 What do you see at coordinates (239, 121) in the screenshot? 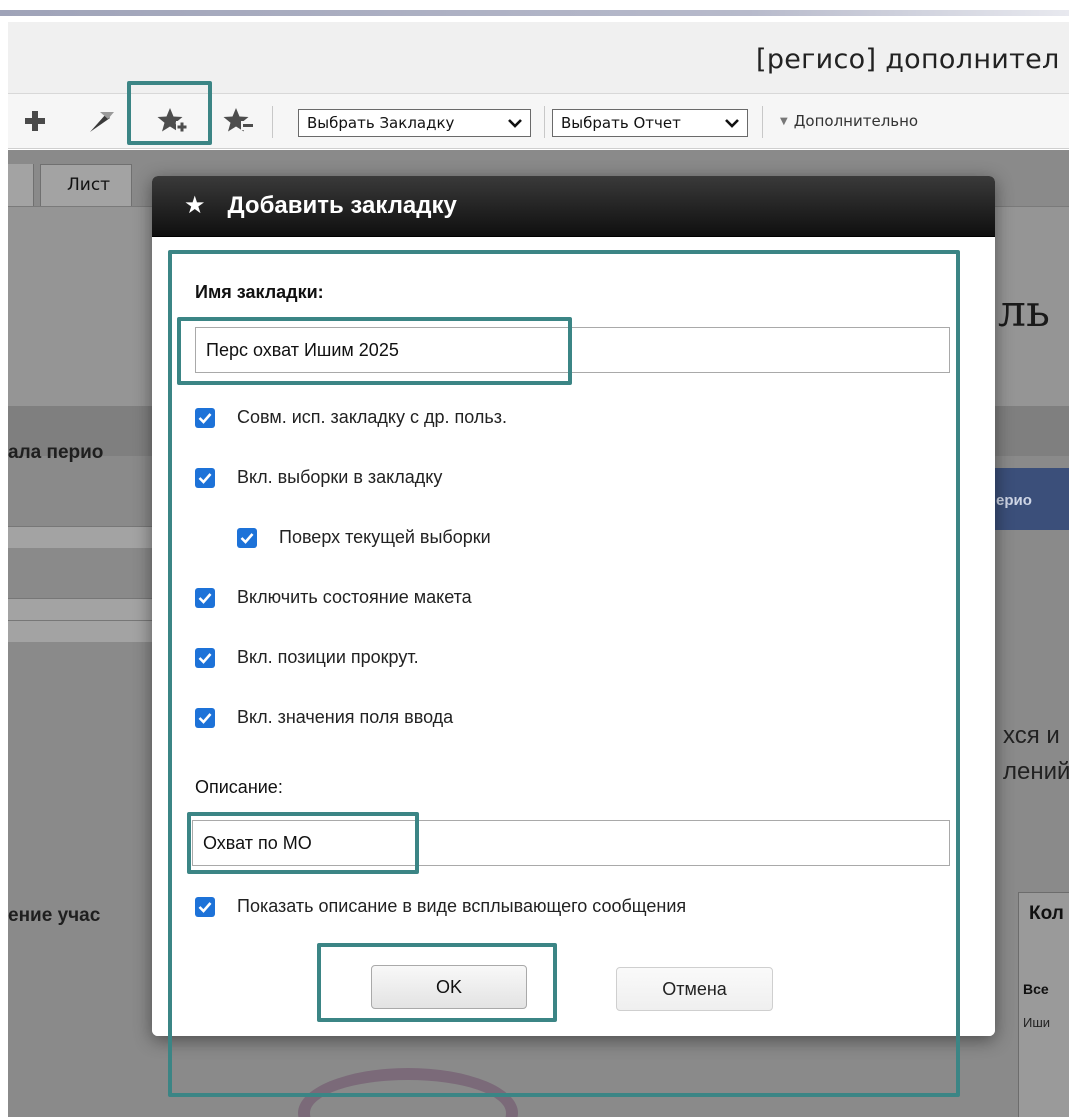
I see `remove-bookmark-icon` at bounding box center [239, 121].